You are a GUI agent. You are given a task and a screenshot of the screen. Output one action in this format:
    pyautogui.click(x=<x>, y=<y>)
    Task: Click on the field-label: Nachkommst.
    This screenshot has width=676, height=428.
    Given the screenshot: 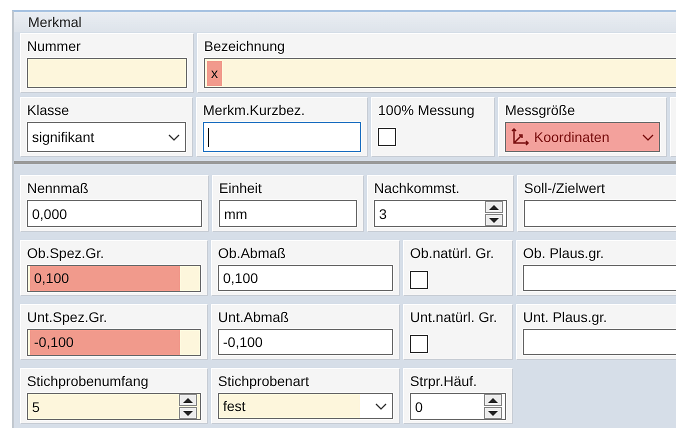 What is the action you would take?
    pyautogui.click(x=417, y=188)
    